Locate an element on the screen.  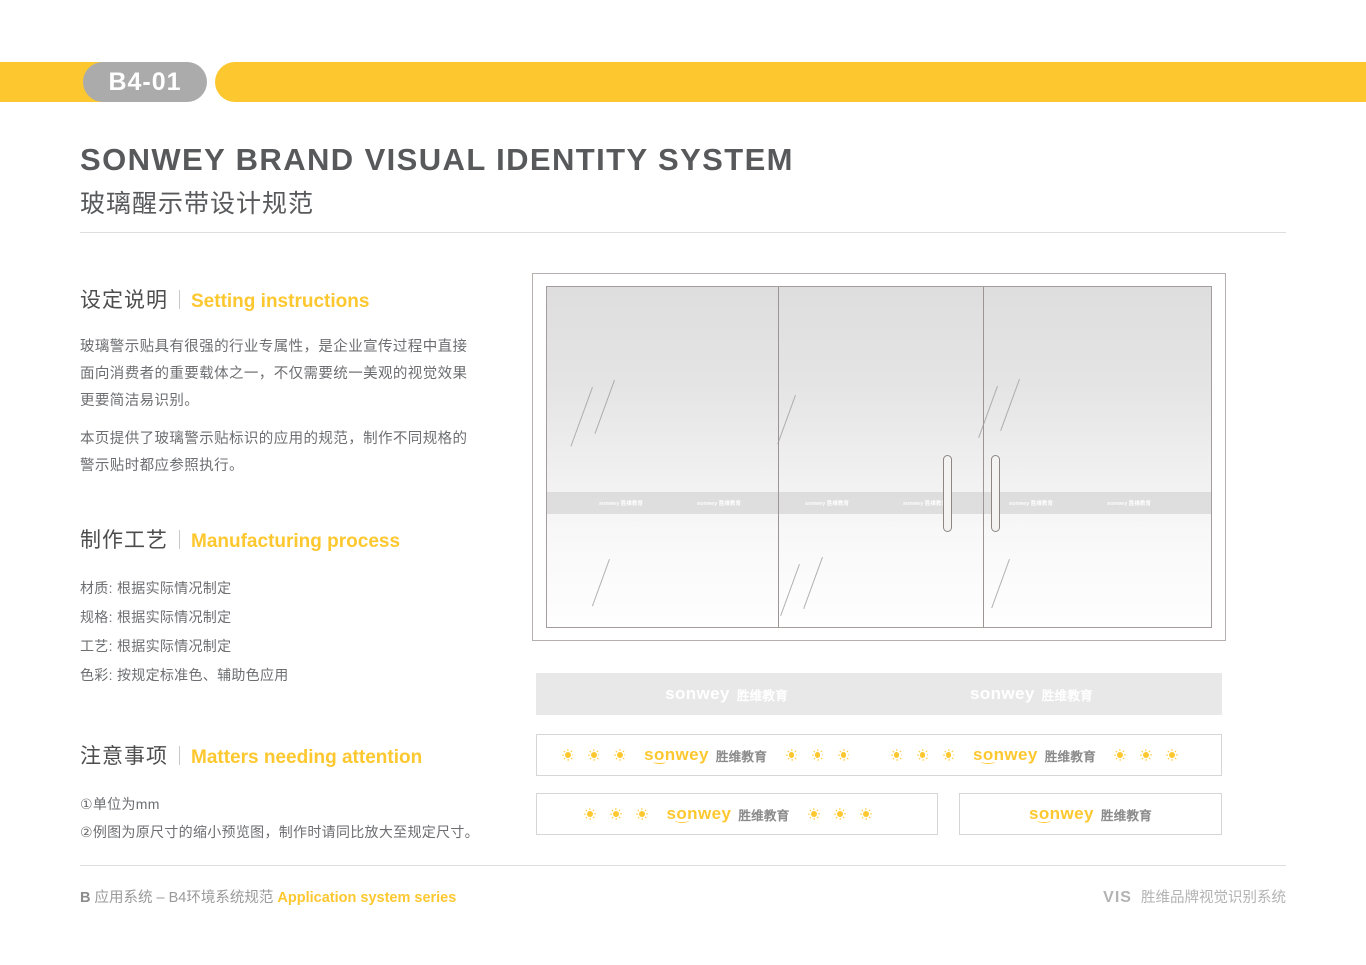
footer-section-letter: B is located at coordinates (85, 898).